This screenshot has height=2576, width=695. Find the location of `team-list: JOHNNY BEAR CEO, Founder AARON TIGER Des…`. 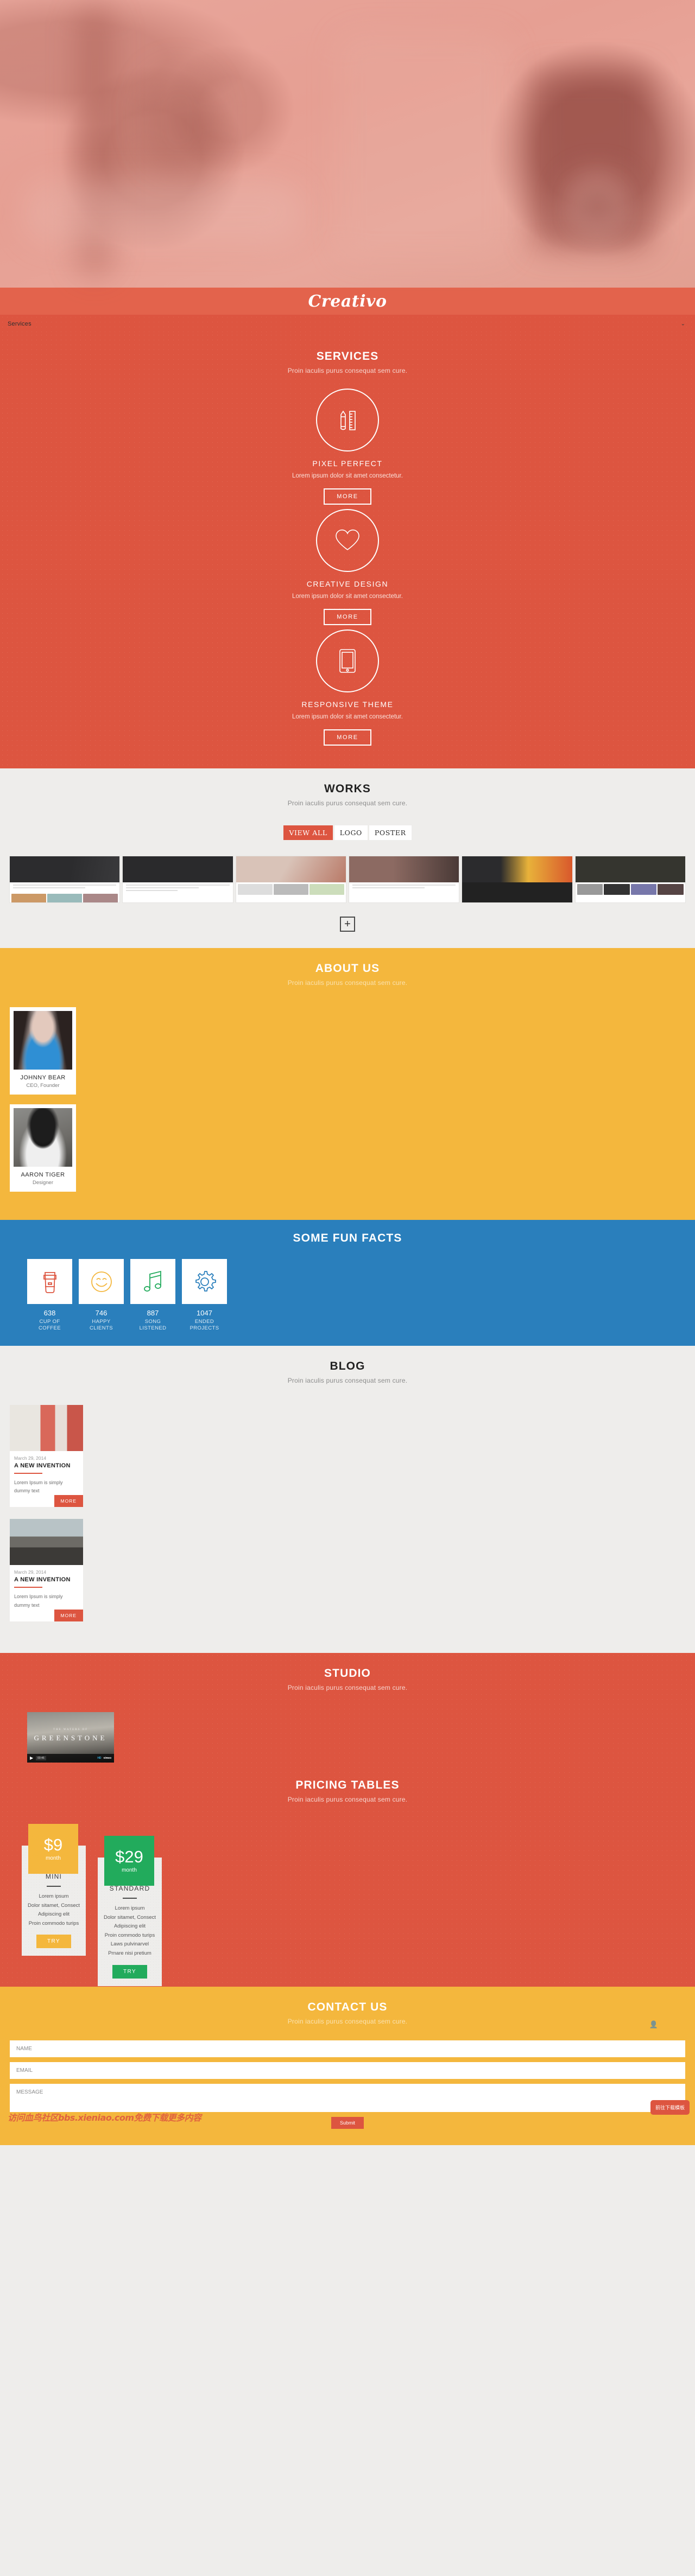

team-list: JOHNNY BEAR CEO, Founder AARON TIGER Des… is located at coordinates (347, 1099).